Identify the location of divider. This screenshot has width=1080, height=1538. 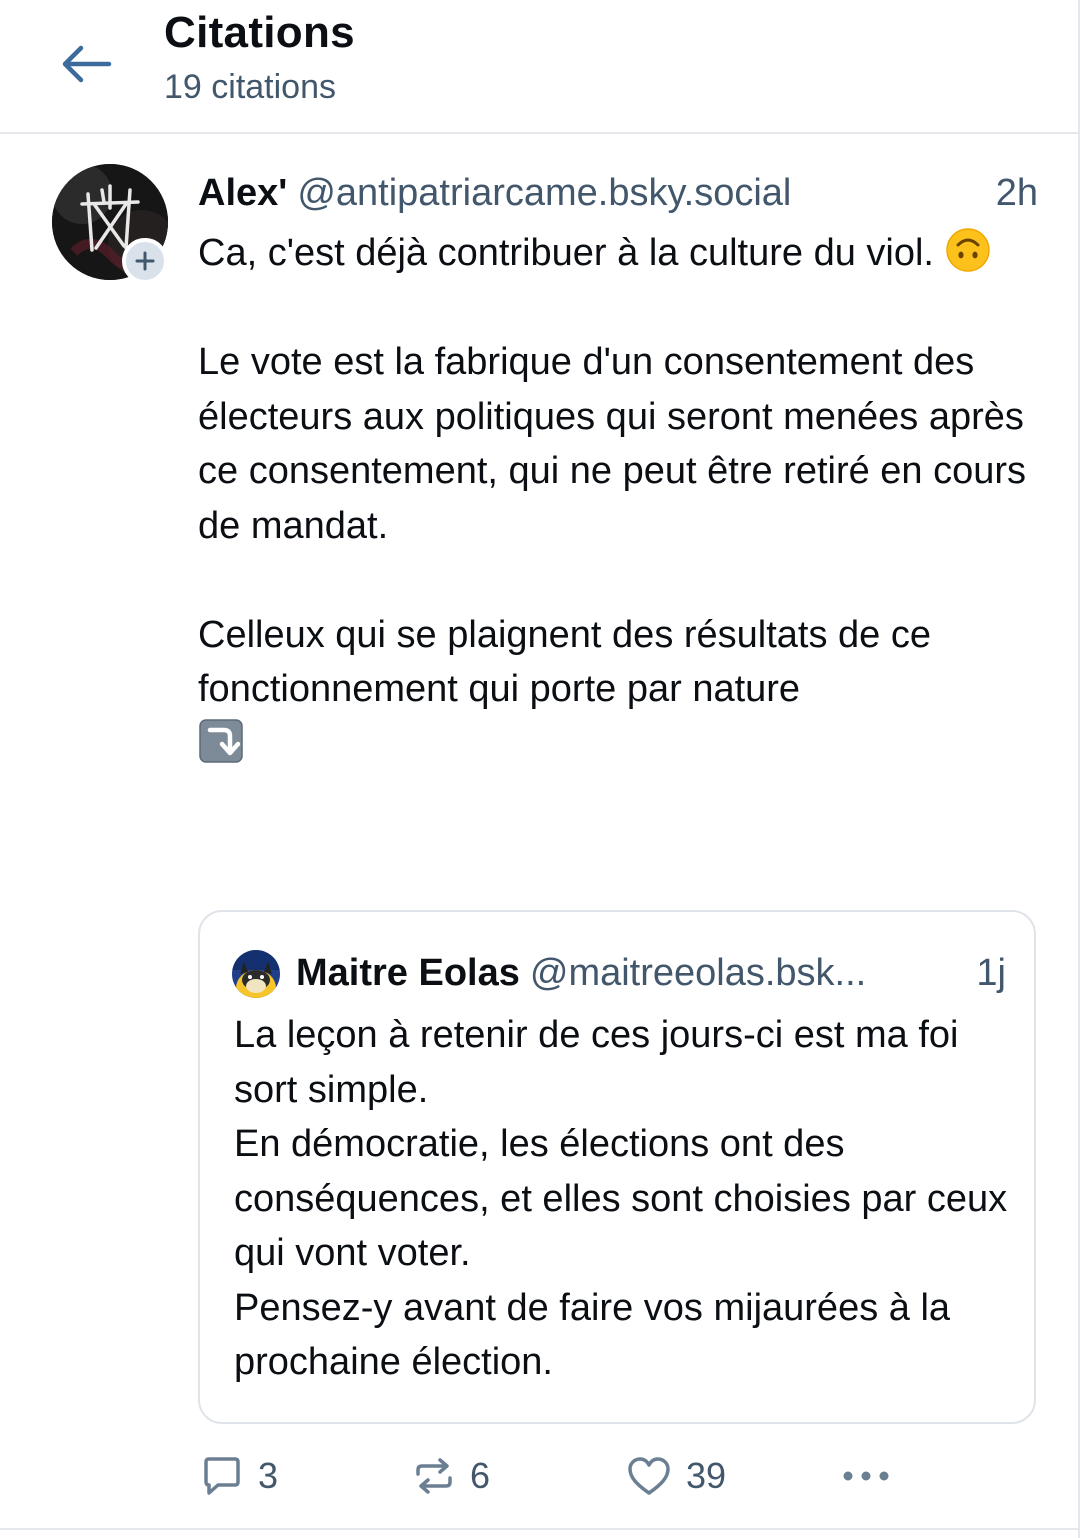
(540, 1529).